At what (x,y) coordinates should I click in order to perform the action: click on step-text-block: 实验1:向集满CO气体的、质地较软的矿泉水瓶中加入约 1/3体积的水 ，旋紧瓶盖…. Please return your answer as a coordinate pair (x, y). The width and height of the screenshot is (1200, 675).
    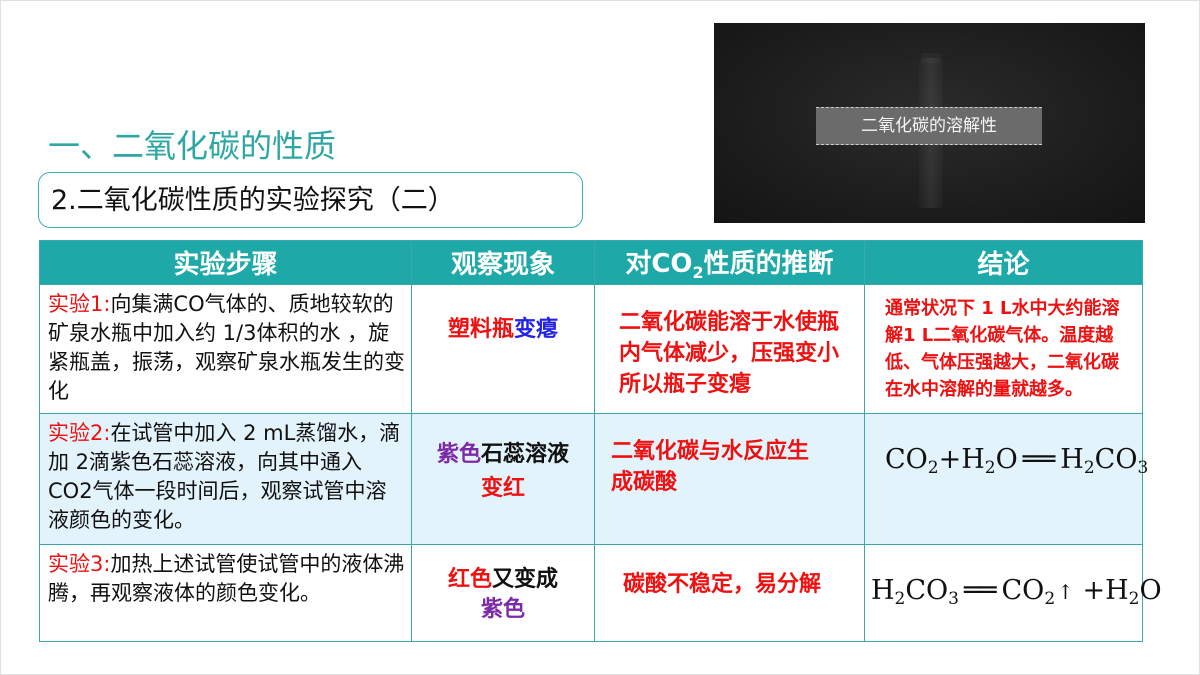
    Looking at the image, I should click on (225, 345).